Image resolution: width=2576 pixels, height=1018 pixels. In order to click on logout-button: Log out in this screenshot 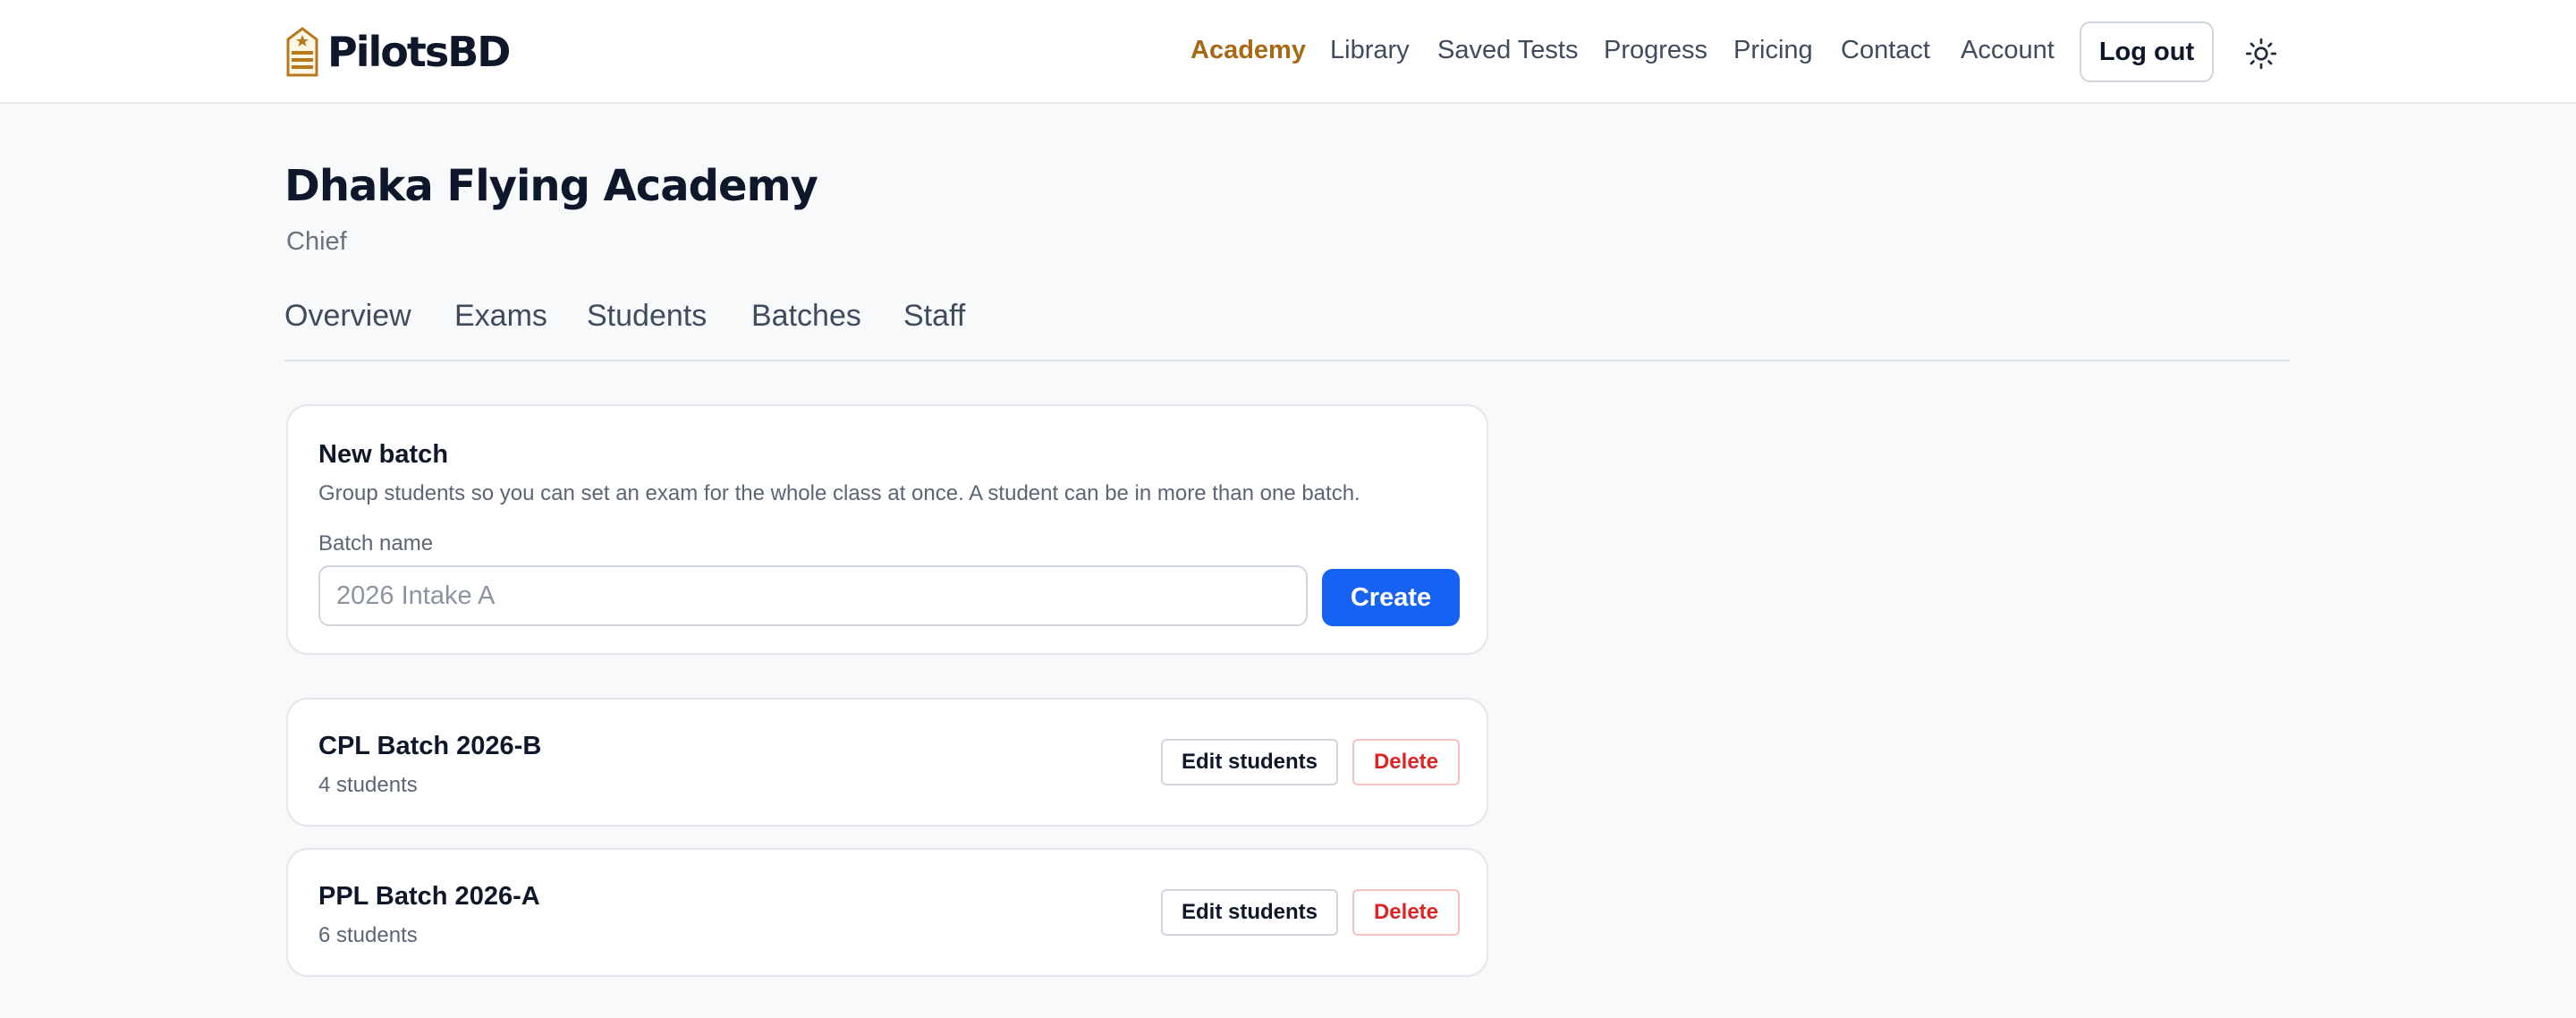, I will do `click(2147, 51)`.